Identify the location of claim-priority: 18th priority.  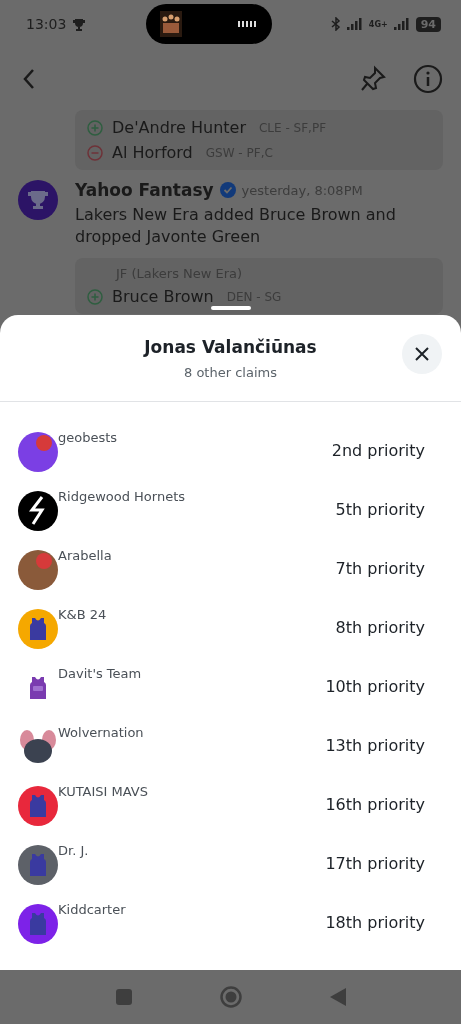
(375, 922).